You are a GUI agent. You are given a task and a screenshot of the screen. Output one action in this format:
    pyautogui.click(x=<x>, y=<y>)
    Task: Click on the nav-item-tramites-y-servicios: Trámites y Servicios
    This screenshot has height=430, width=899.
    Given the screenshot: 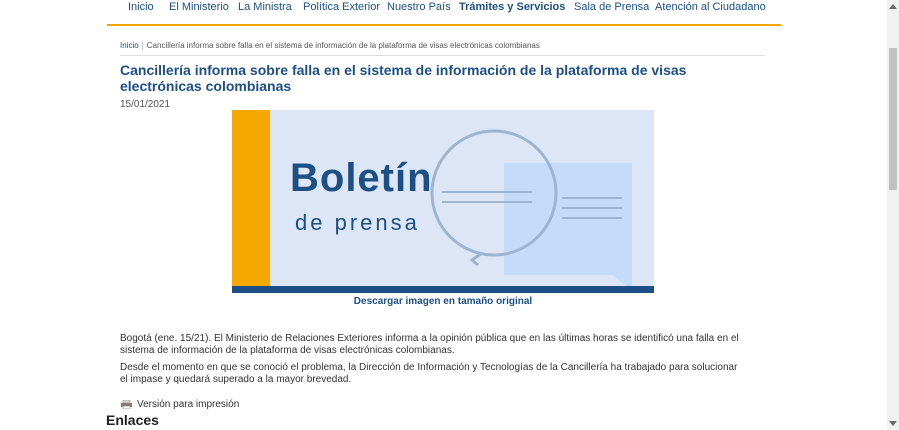 What is the action you would take?
    pyautogui.click(x=512, y=7)
    